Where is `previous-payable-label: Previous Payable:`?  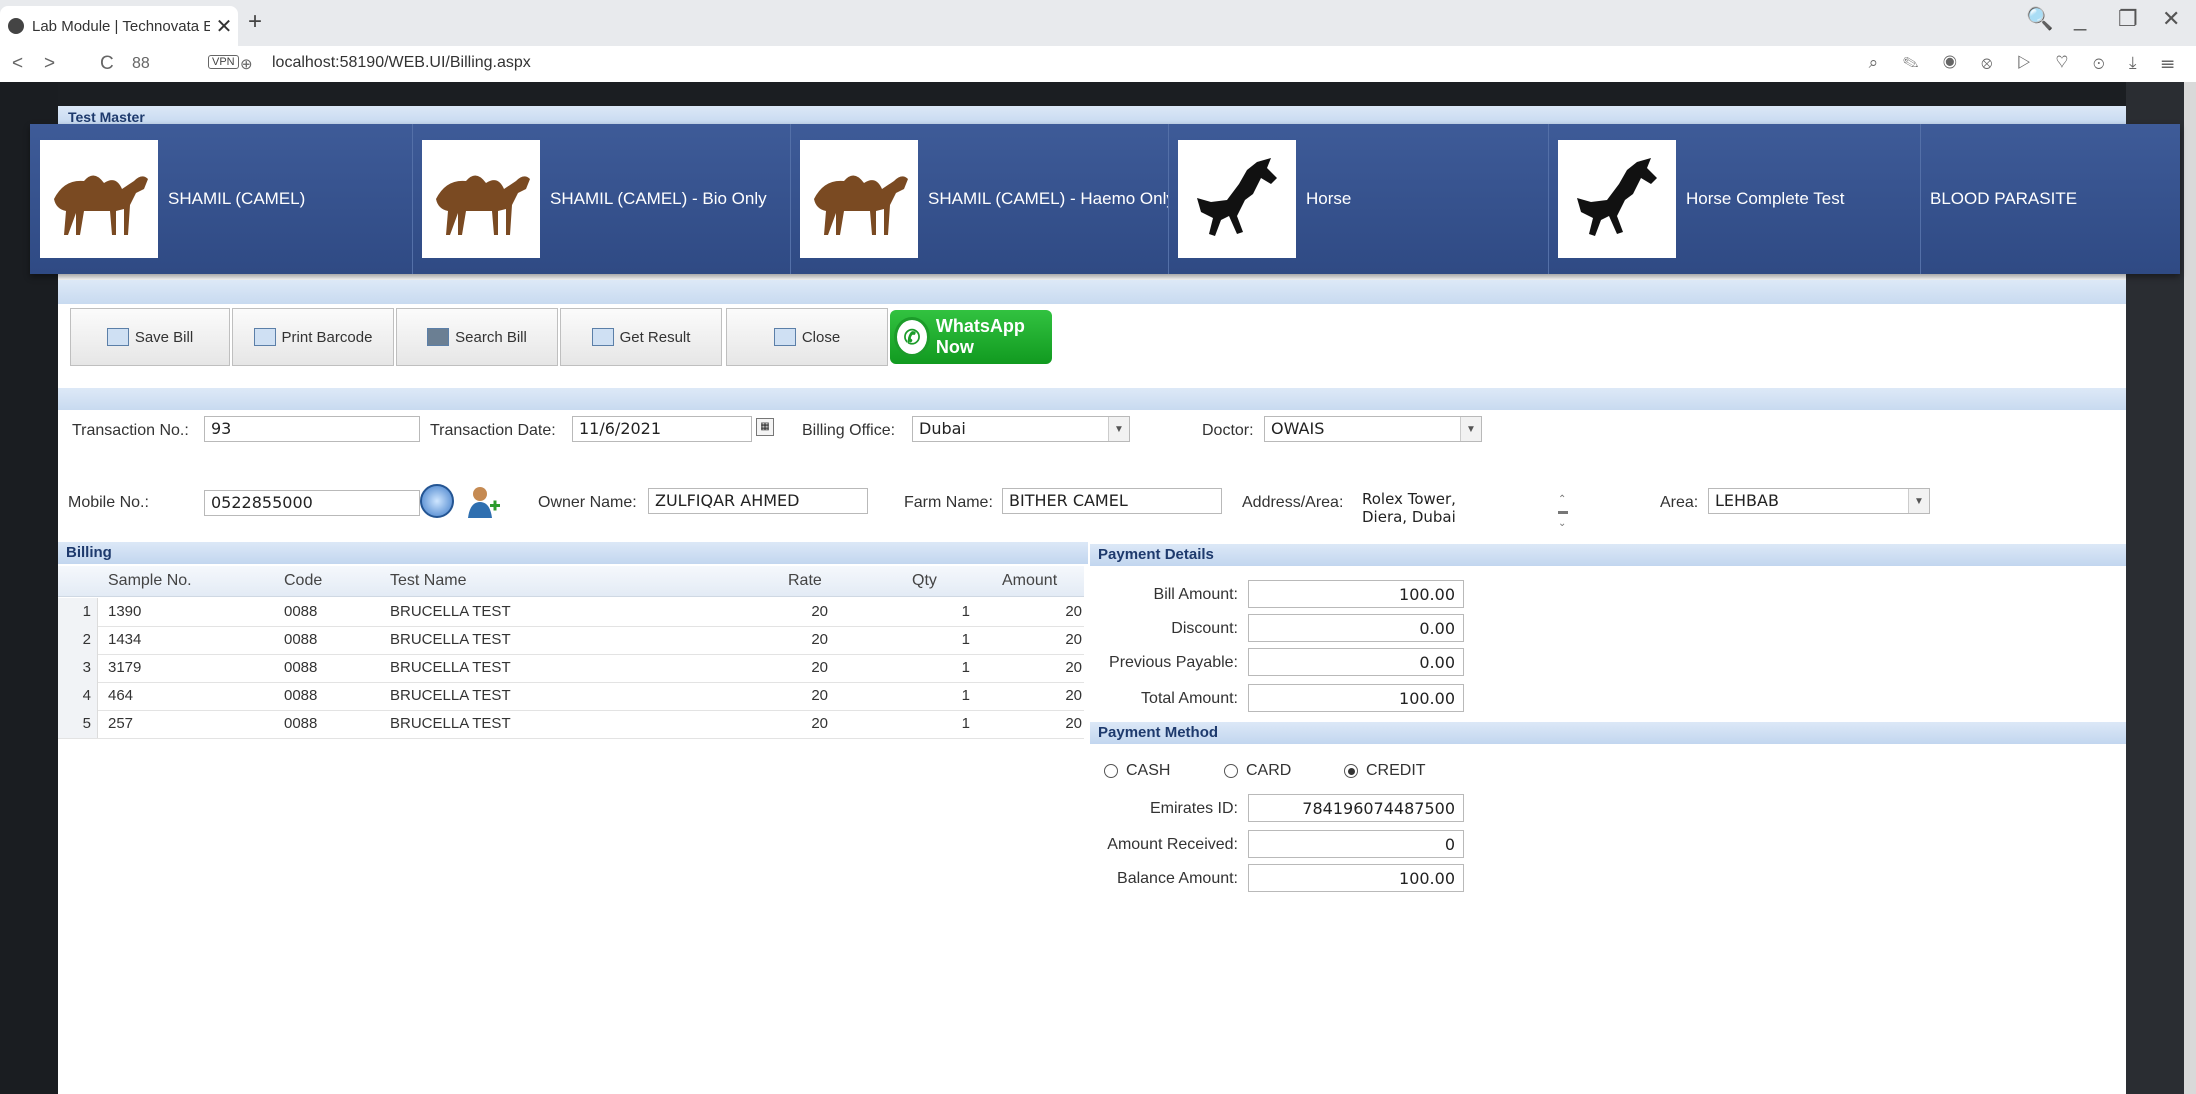 previous-payable-label: Previous Payable: is located at coordinates (1173, 662).